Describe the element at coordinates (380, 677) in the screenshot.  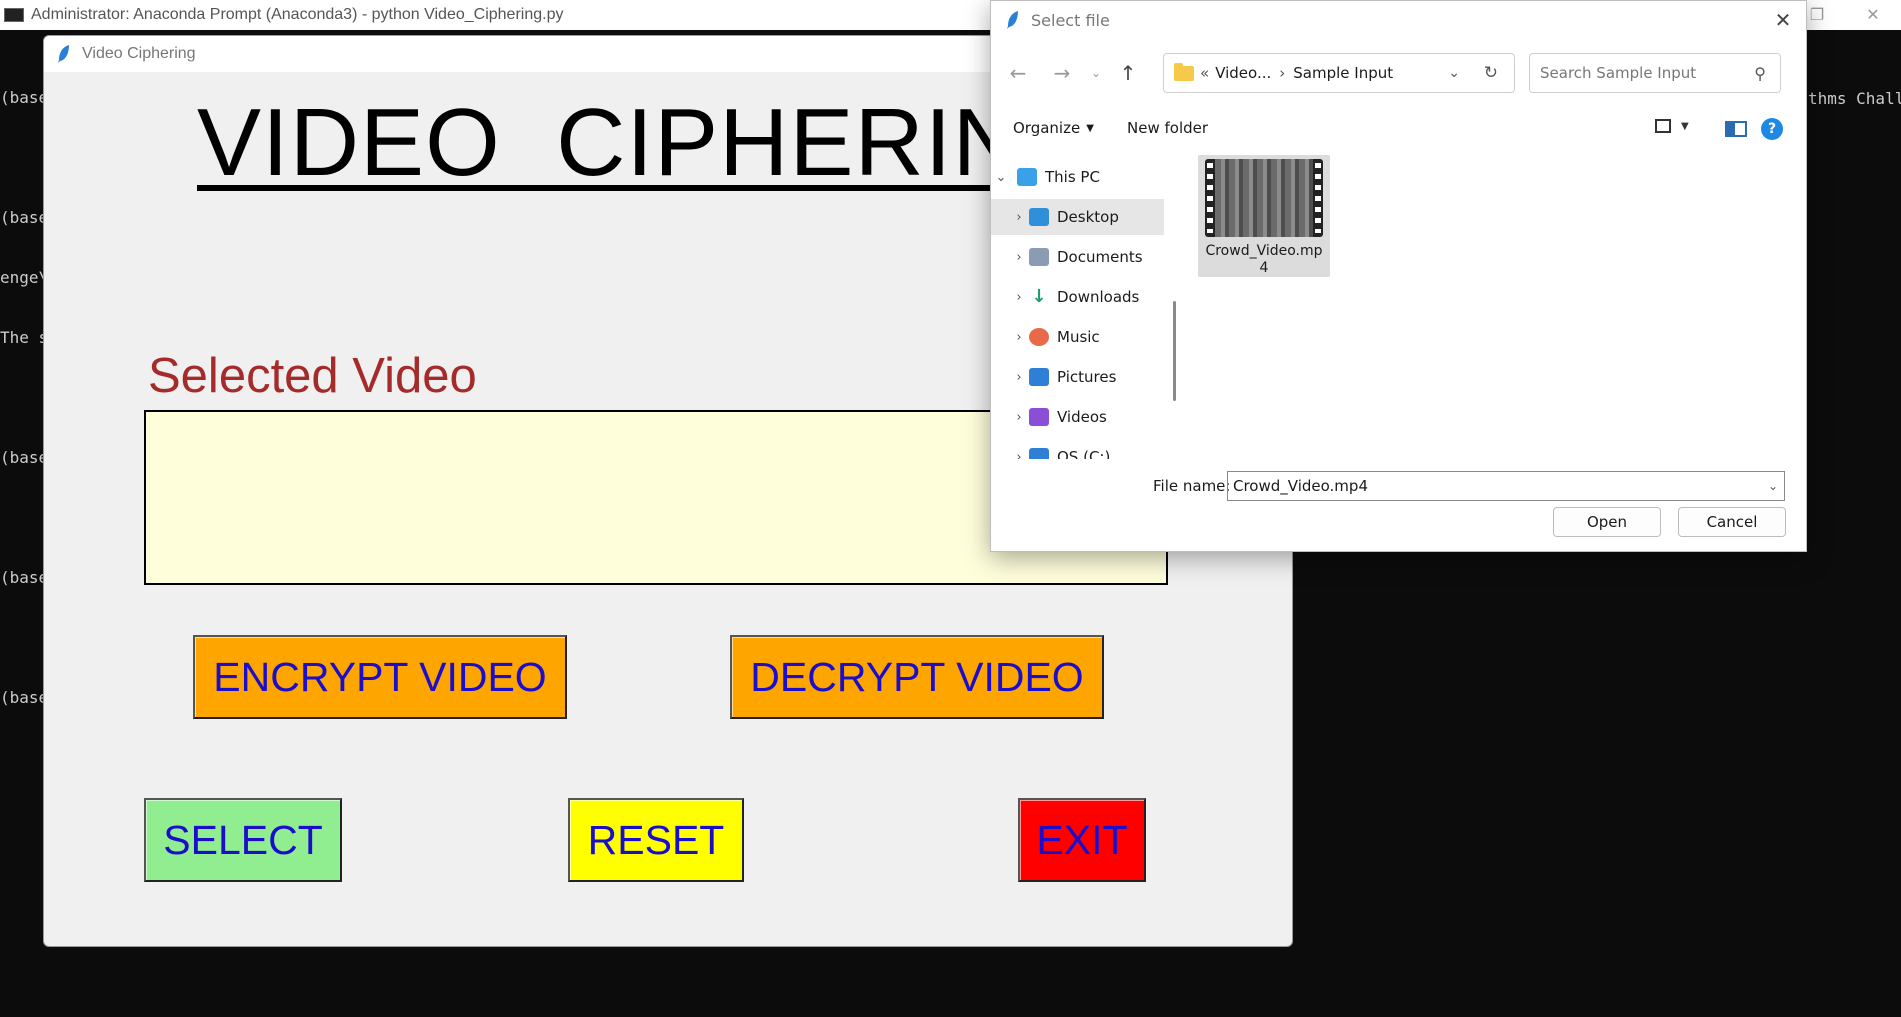
I see `encrypt-video-button: ENCRYPT VIDEO` at that location.